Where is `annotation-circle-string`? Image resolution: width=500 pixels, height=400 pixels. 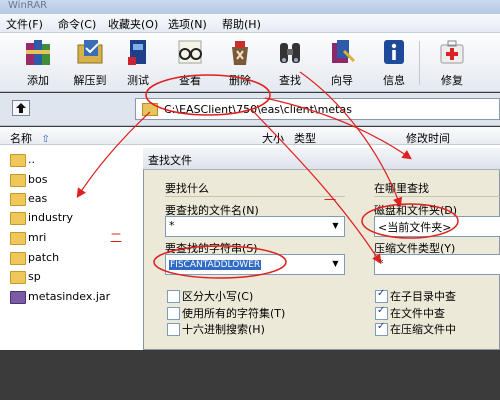 annotation-circle-string is located at coordinates (220, 262).